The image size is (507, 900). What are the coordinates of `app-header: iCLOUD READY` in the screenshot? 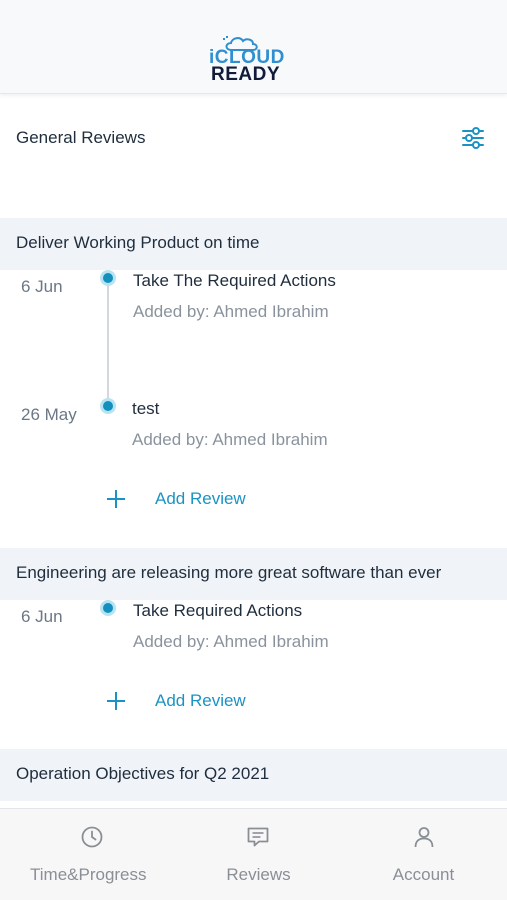 It's located at (253, 47).